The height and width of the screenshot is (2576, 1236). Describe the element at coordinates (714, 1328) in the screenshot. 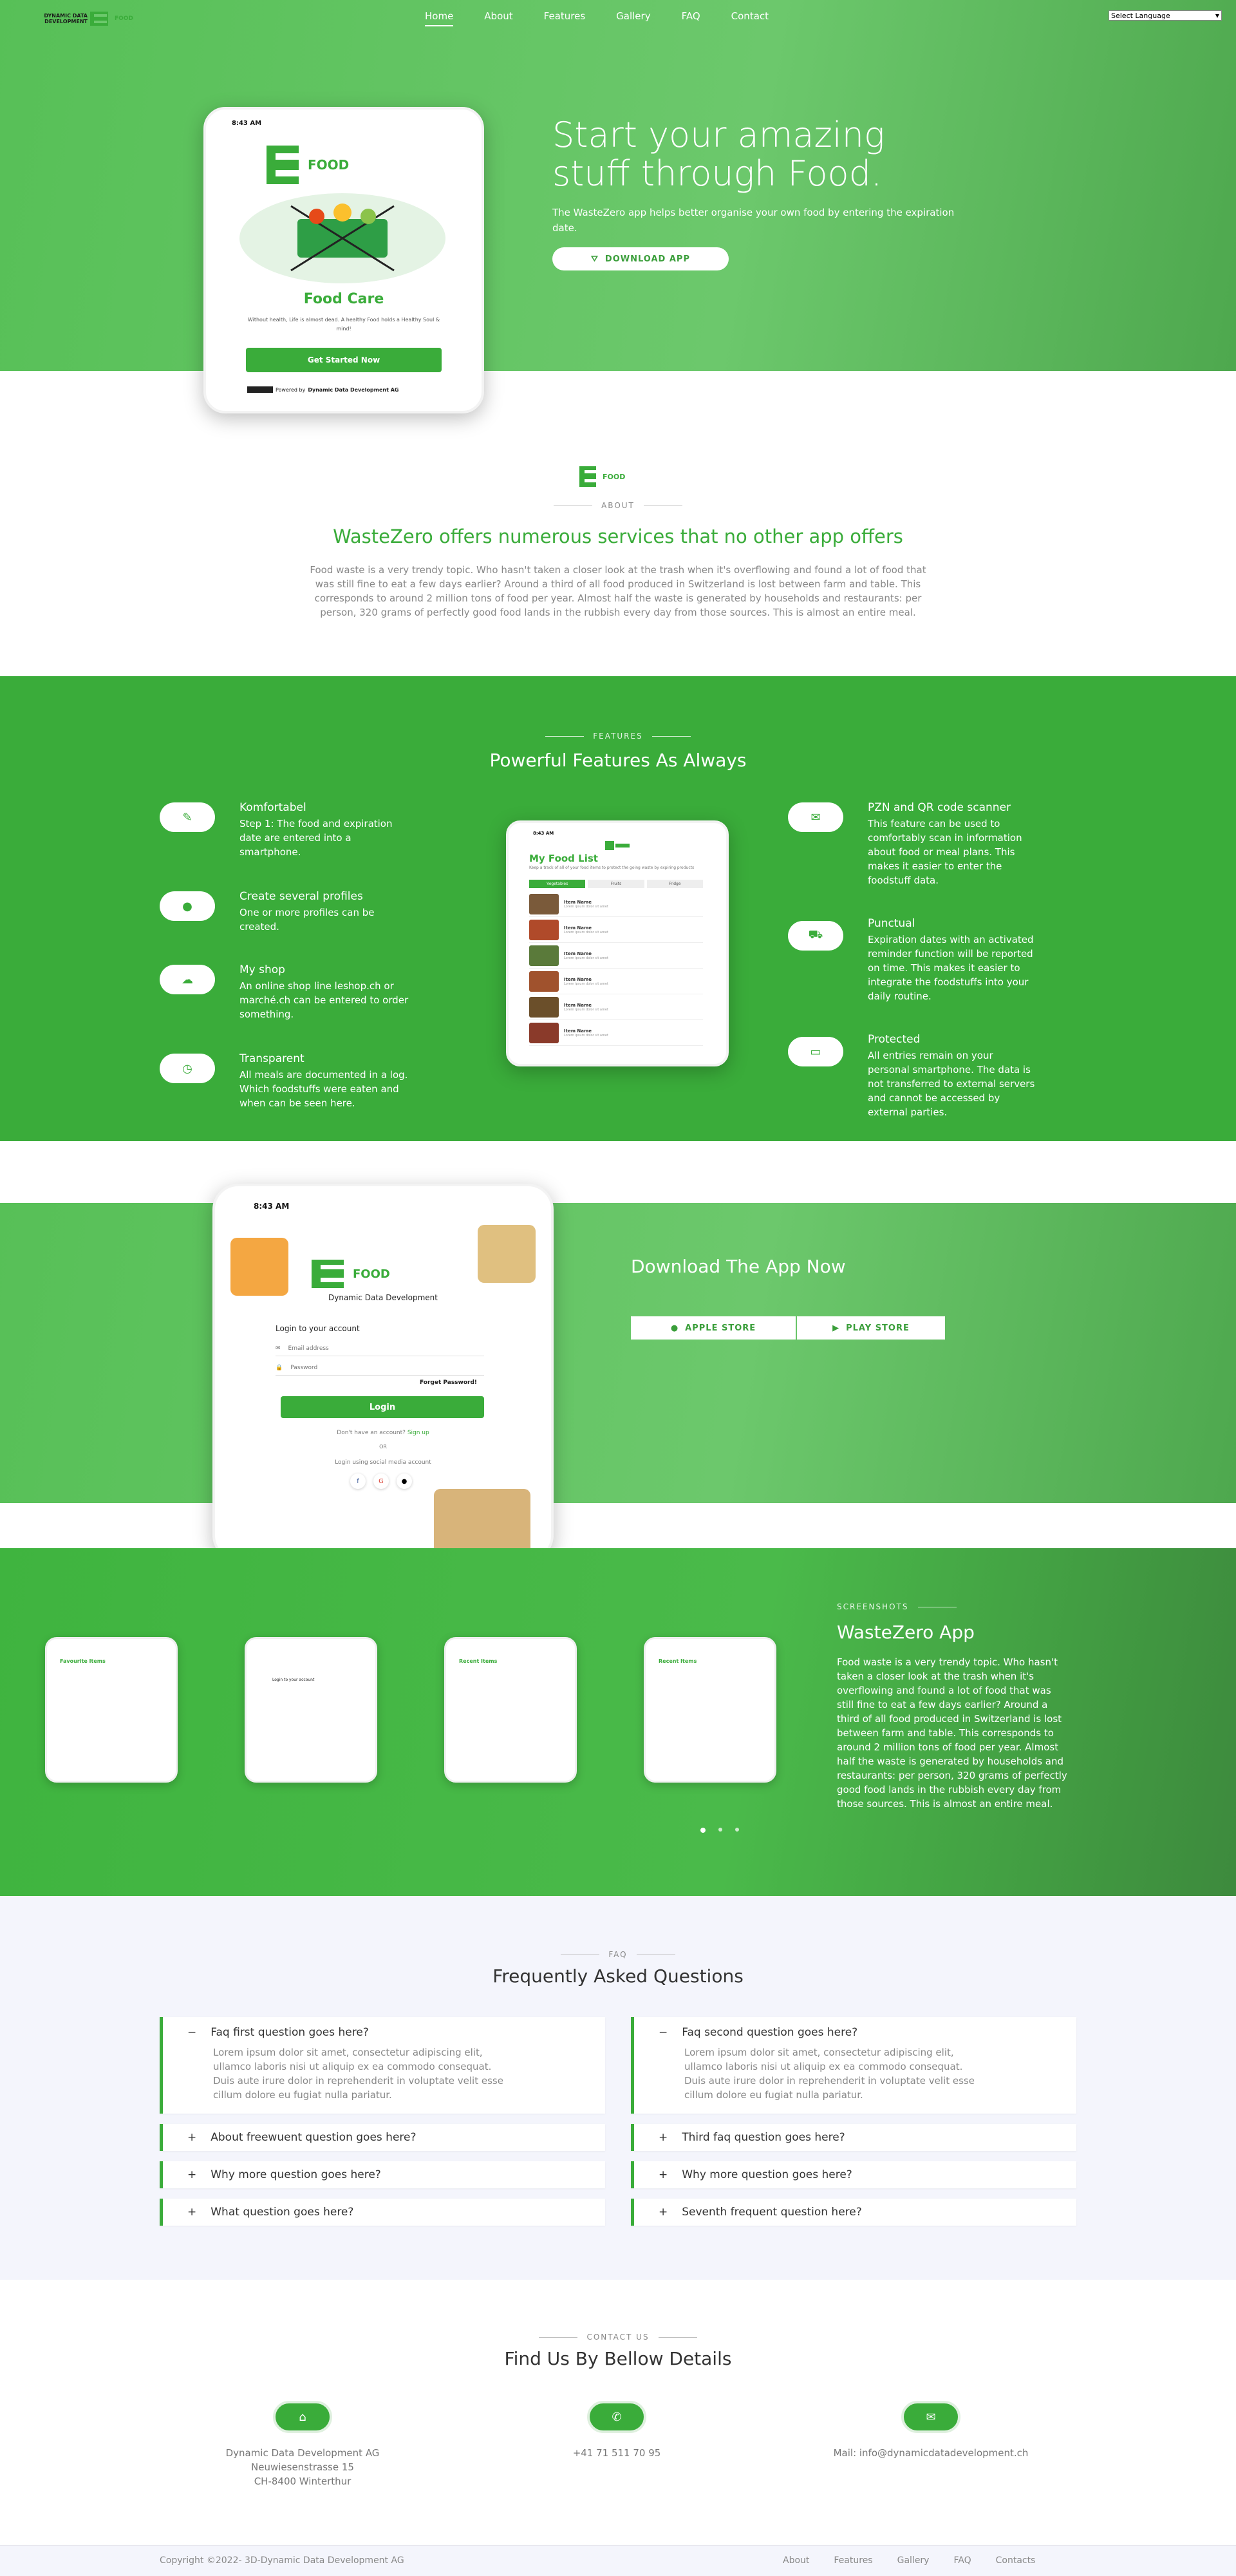

I see `apple-store-button: ● APPLE STORE` at that location.